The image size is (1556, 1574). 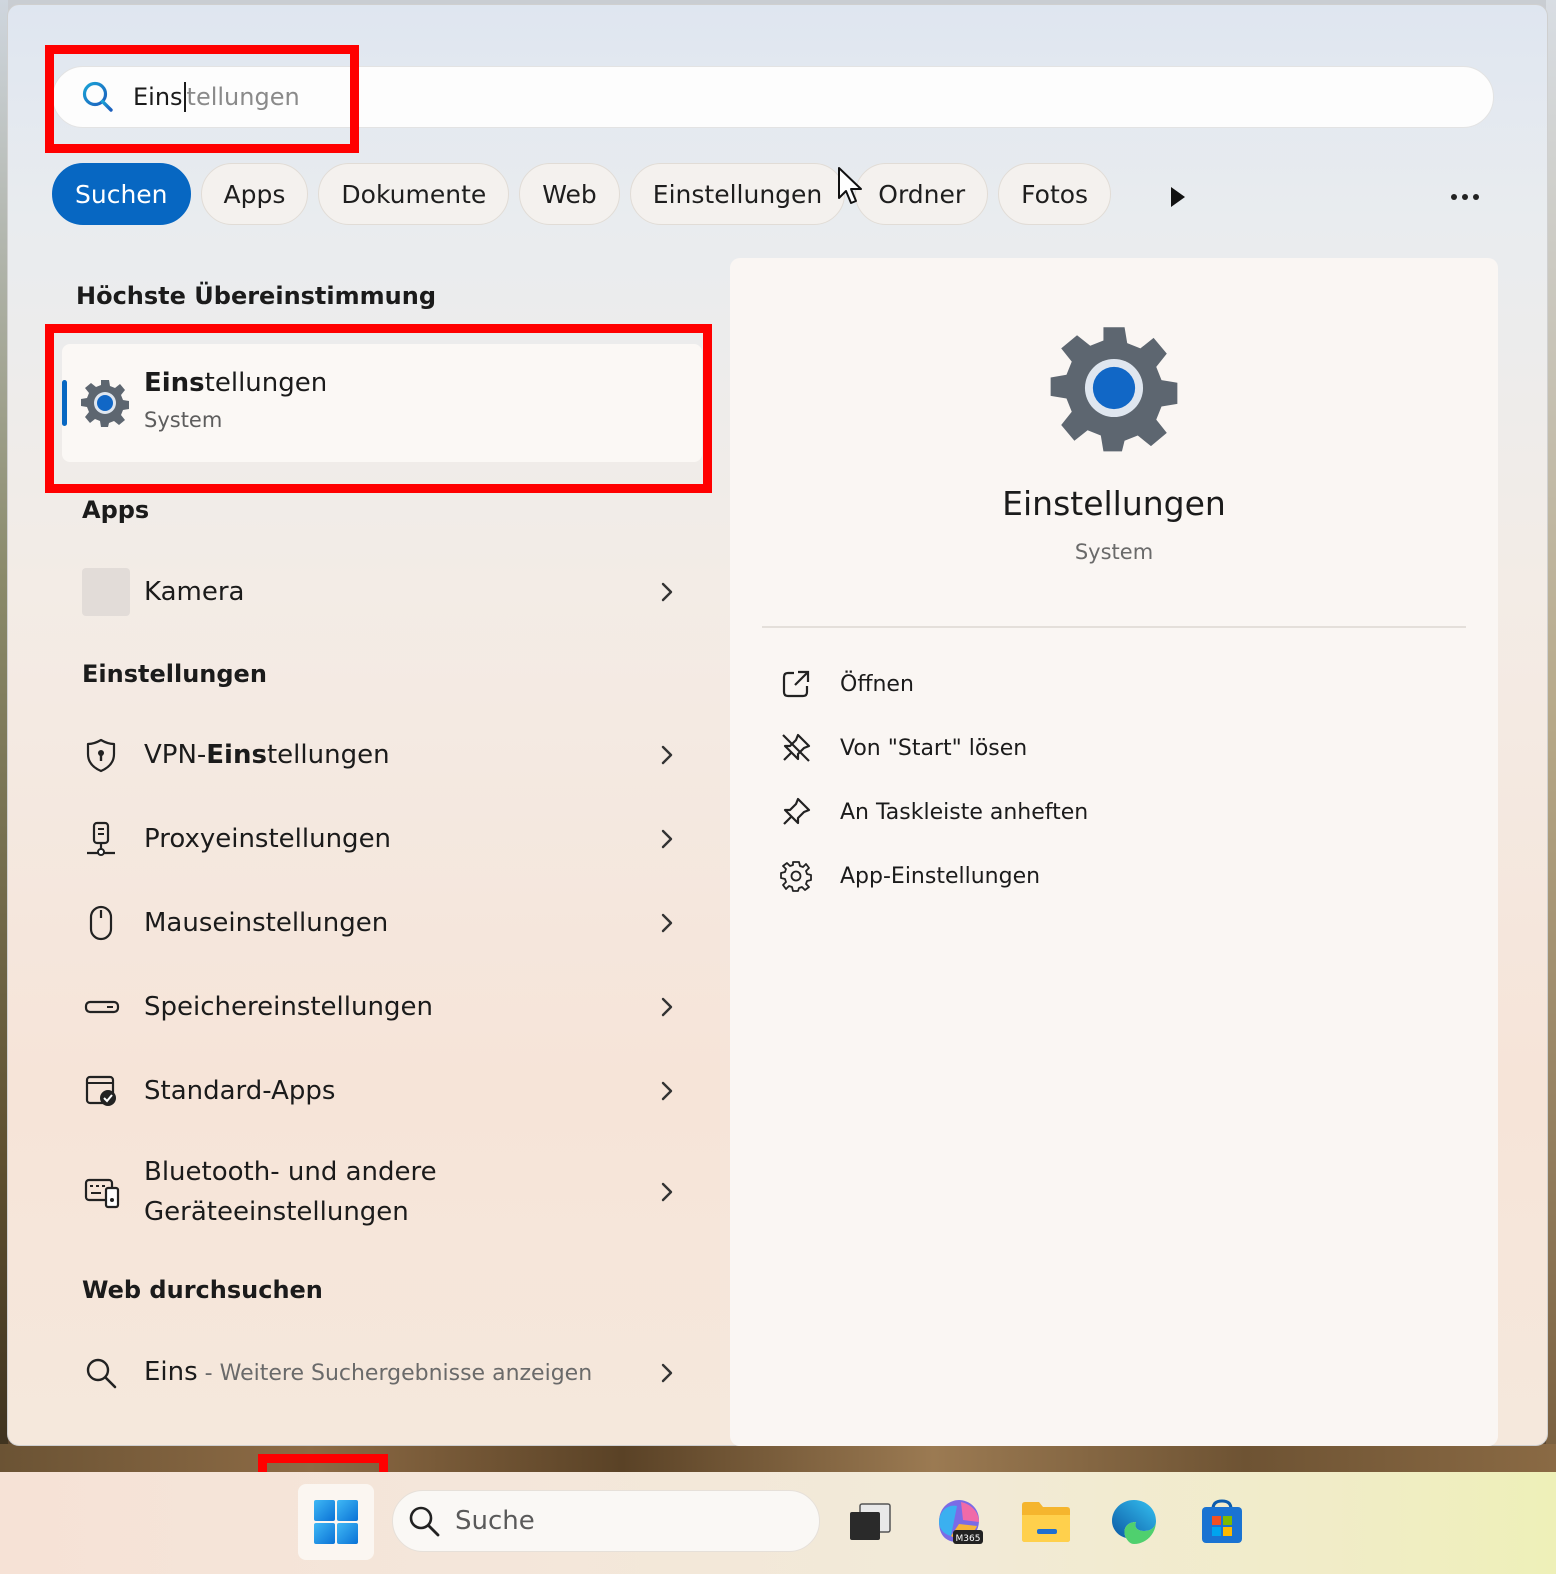 I want to click on unpin-icon, so click(x=810, y=748).